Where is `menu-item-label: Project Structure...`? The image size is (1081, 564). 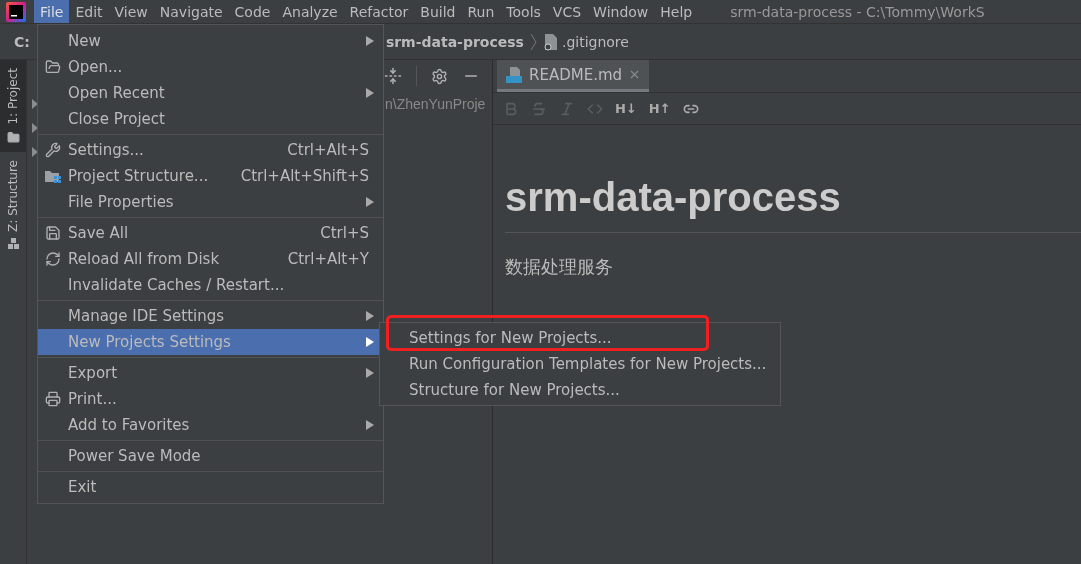
menu-item-label: Project Structure... is located at coordinates (139, 176).